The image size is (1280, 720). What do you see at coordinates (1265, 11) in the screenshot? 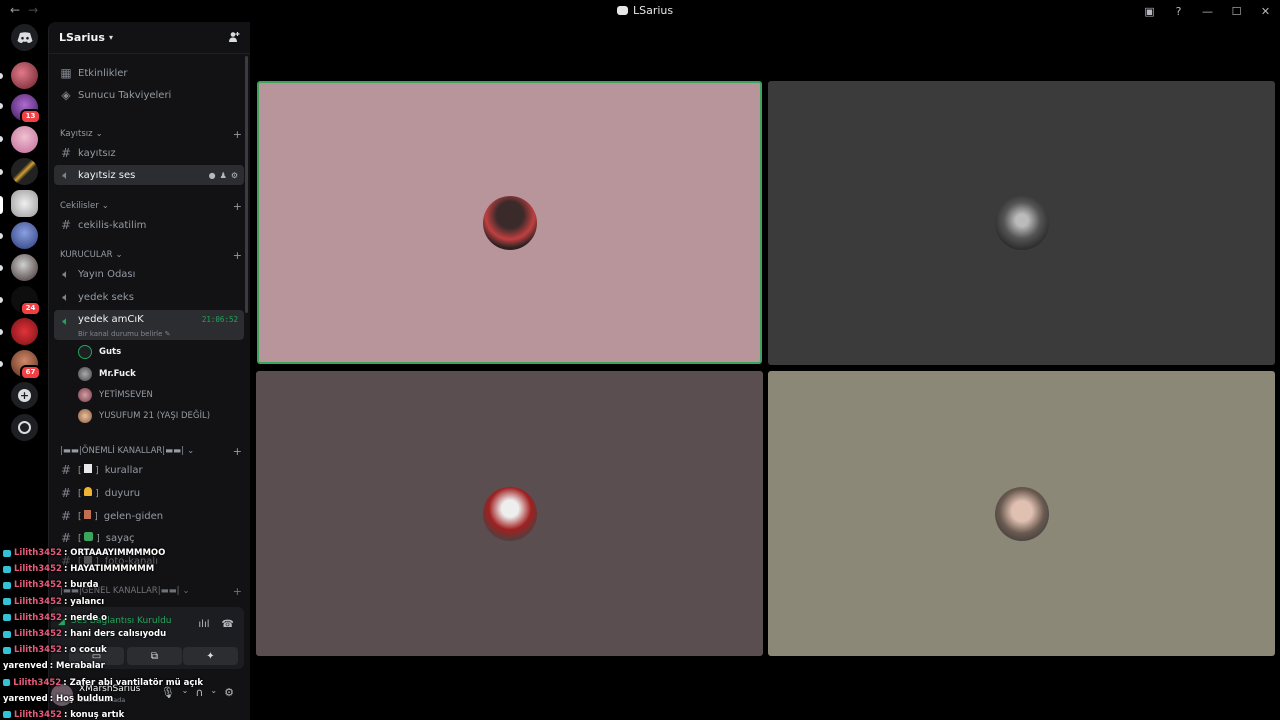
I see `close-button: ✕` at bounding box center [1265, 11].